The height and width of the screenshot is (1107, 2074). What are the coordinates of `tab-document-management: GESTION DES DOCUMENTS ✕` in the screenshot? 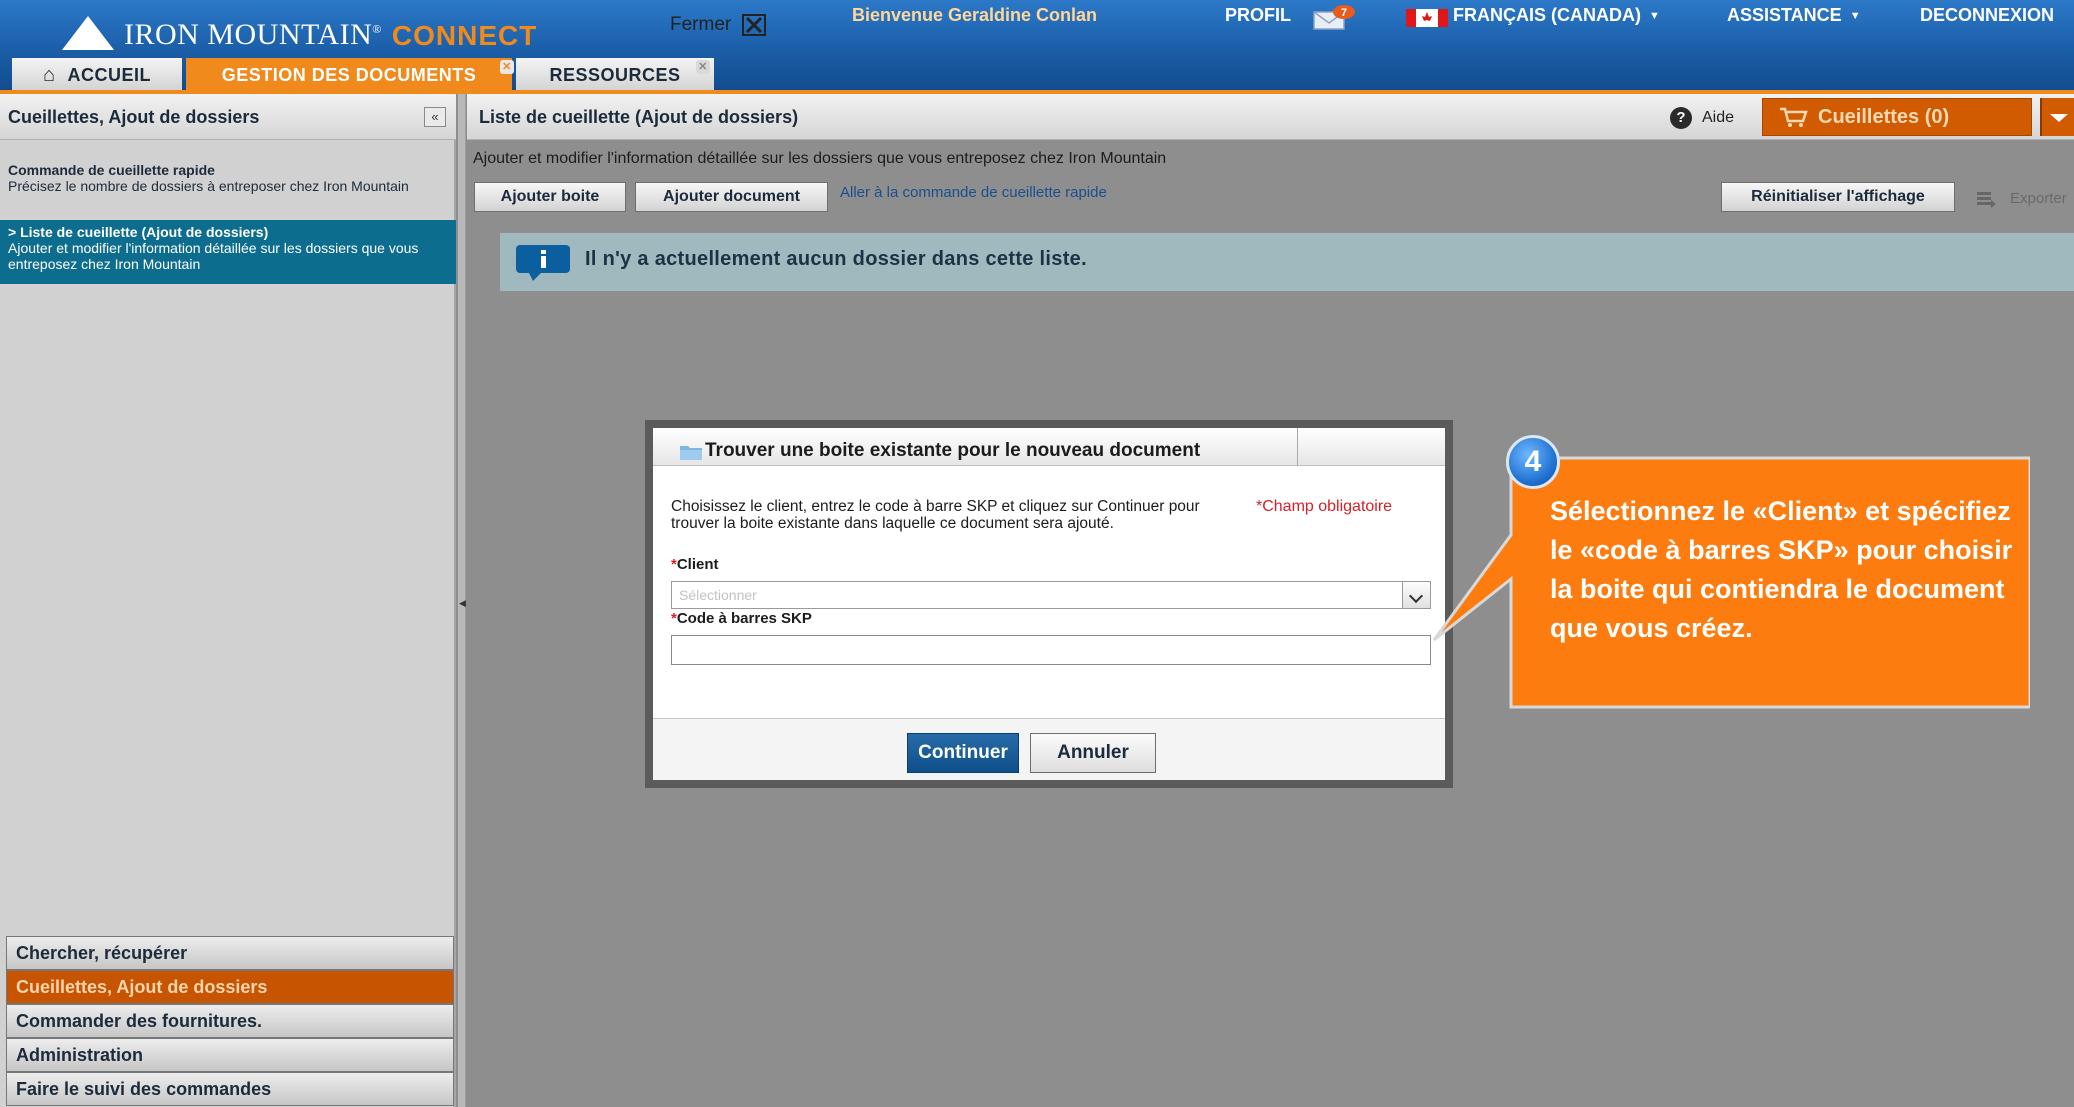 It's located at (350, 75).